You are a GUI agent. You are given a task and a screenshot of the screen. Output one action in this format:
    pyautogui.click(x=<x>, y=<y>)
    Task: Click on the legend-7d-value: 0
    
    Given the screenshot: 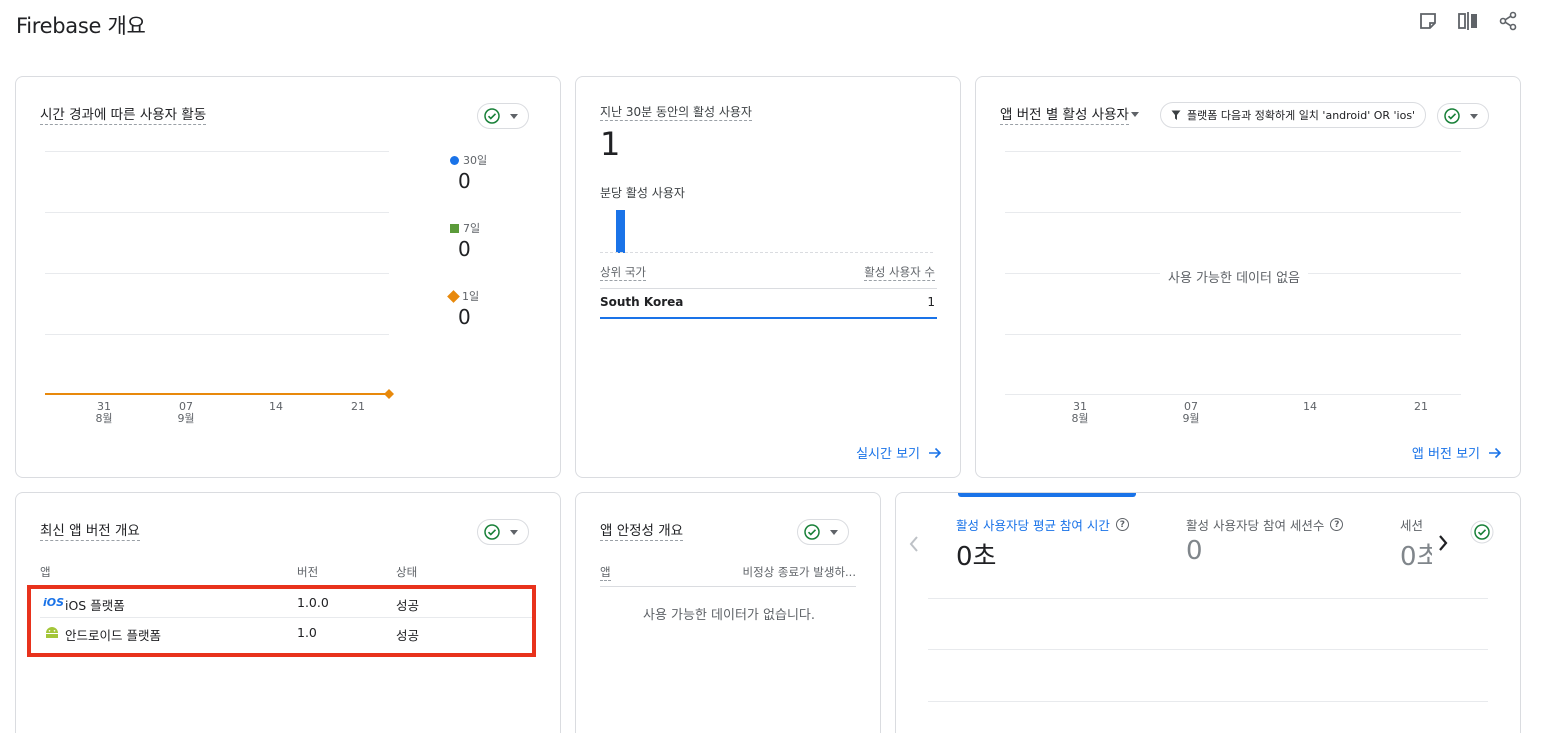 What is the action you would take?
    pyautogui.click(x=464, y=249)
    